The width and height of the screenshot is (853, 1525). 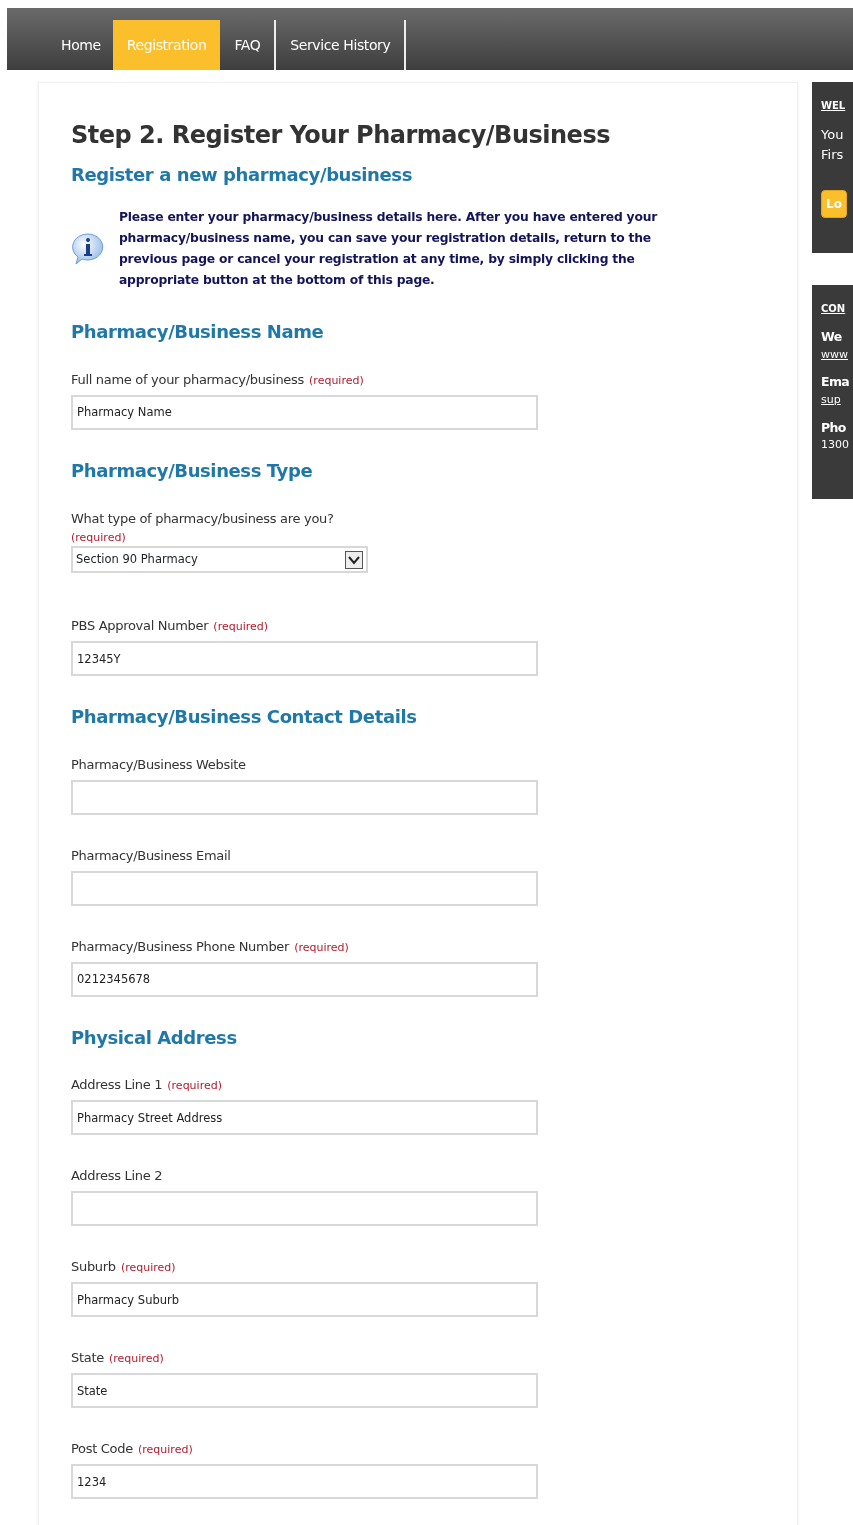 What do you see at coordinates (117, 1176) in the screenshot?
I see `field-label: Address Line 2` at bounding box center [117, 1176].